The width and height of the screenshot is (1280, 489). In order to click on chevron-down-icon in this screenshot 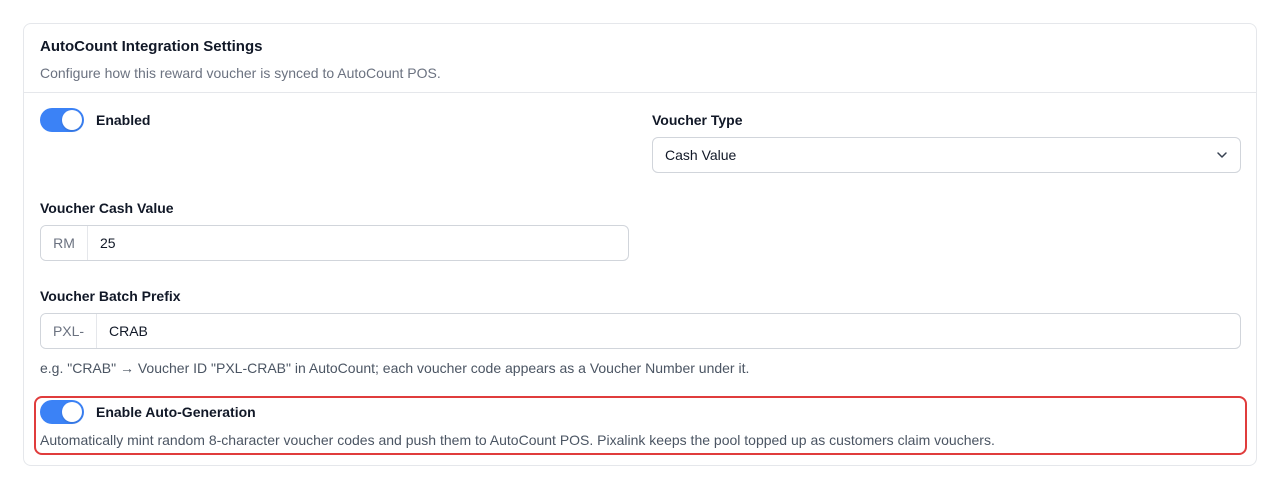, I will do `click(1222, 155)`.